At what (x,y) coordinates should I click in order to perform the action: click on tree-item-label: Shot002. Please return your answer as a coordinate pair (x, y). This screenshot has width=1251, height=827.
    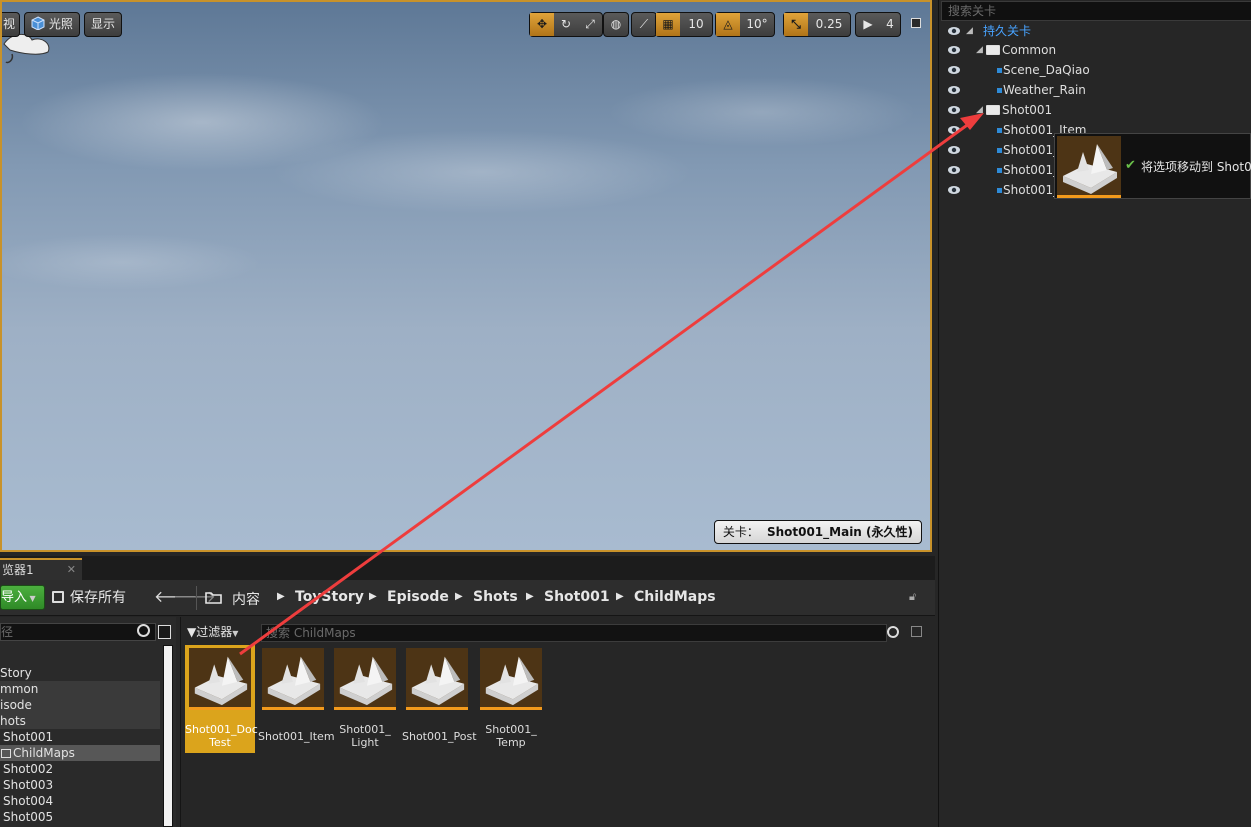
    Looking at the image, I should click on (28, 769).